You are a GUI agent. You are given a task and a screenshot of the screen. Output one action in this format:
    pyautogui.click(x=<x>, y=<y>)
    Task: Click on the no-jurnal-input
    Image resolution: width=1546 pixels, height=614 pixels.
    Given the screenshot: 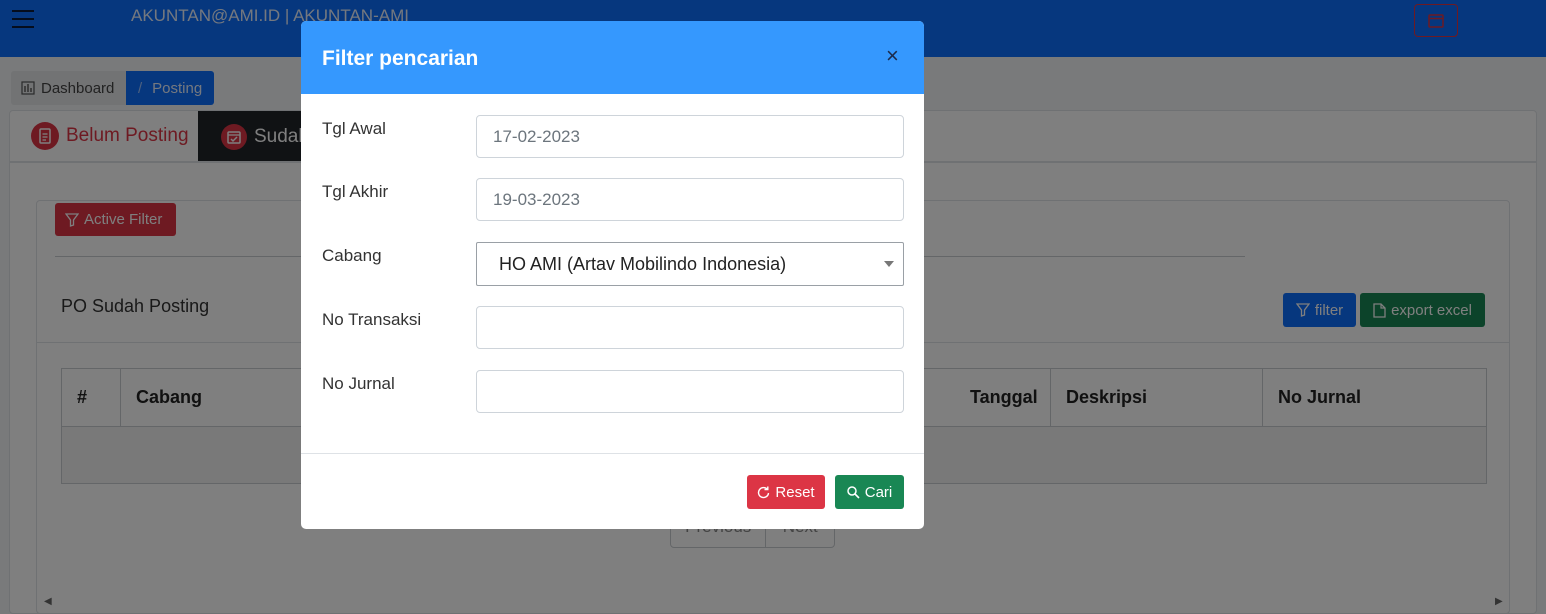 What is the action you would take?
    pyautogui.click(x=690, y=391)
    